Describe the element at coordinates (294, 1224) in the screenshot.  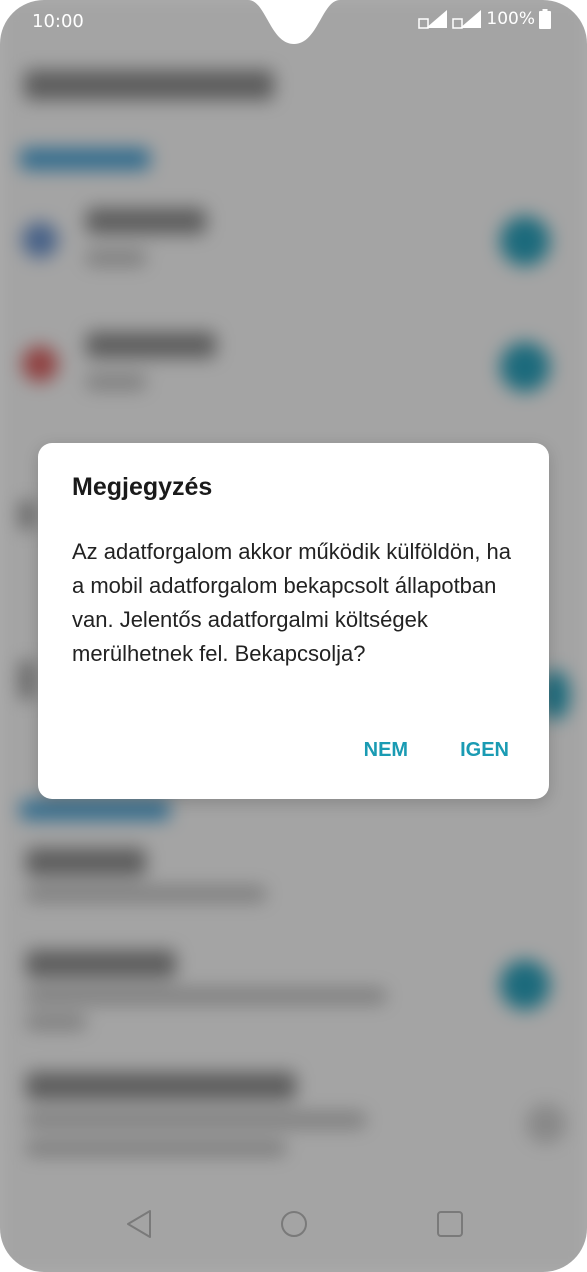
I see `home-circle-icon` at that location.